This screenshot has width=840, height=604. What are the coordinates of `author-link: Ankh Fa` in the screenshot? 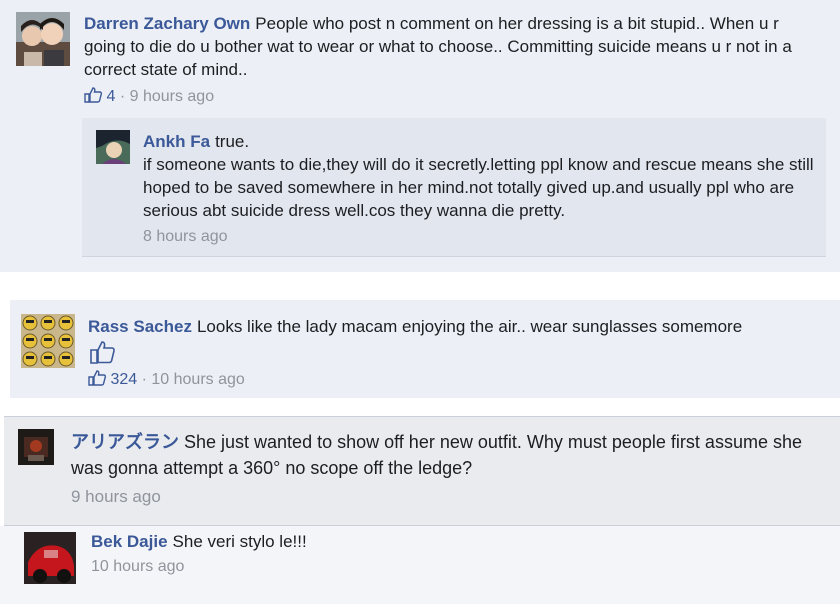 It's located at (176, 141).